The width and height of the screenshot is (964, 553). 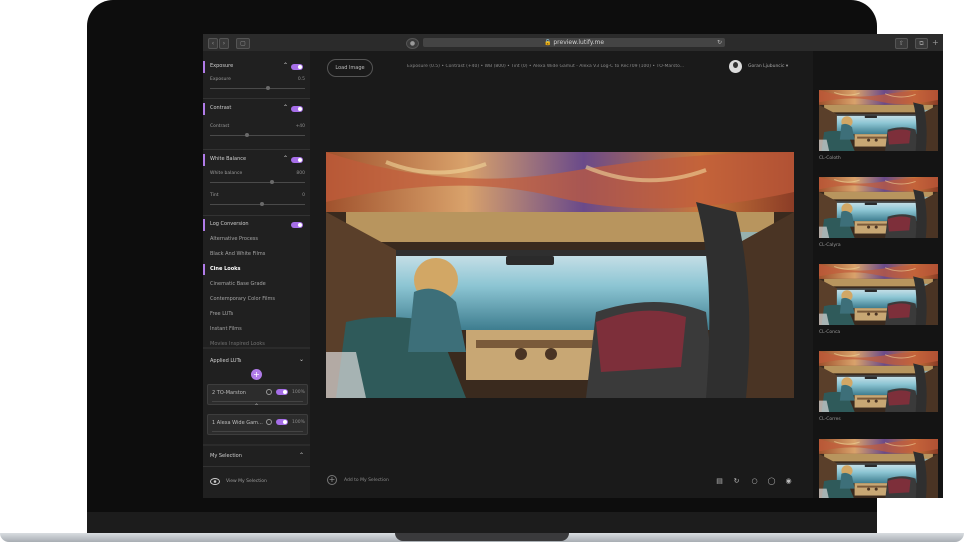 I want to click on laptop-notch, so click(x=482, y=537).